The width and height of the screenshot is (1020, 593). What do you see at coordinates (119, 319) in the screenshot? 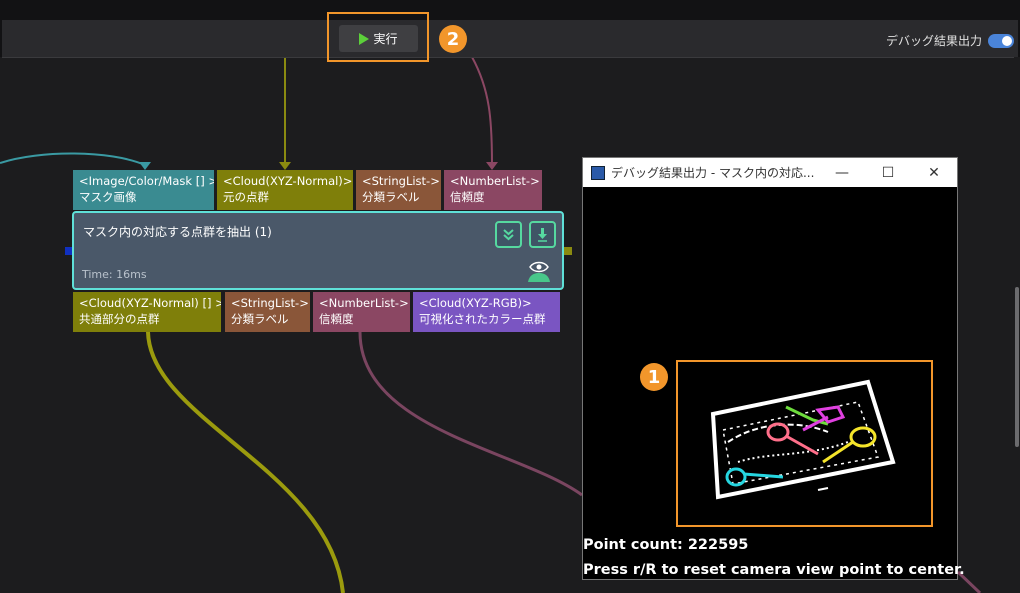
I see `output-port-name: 共通部分の点群` at bounding box center [119, 319].